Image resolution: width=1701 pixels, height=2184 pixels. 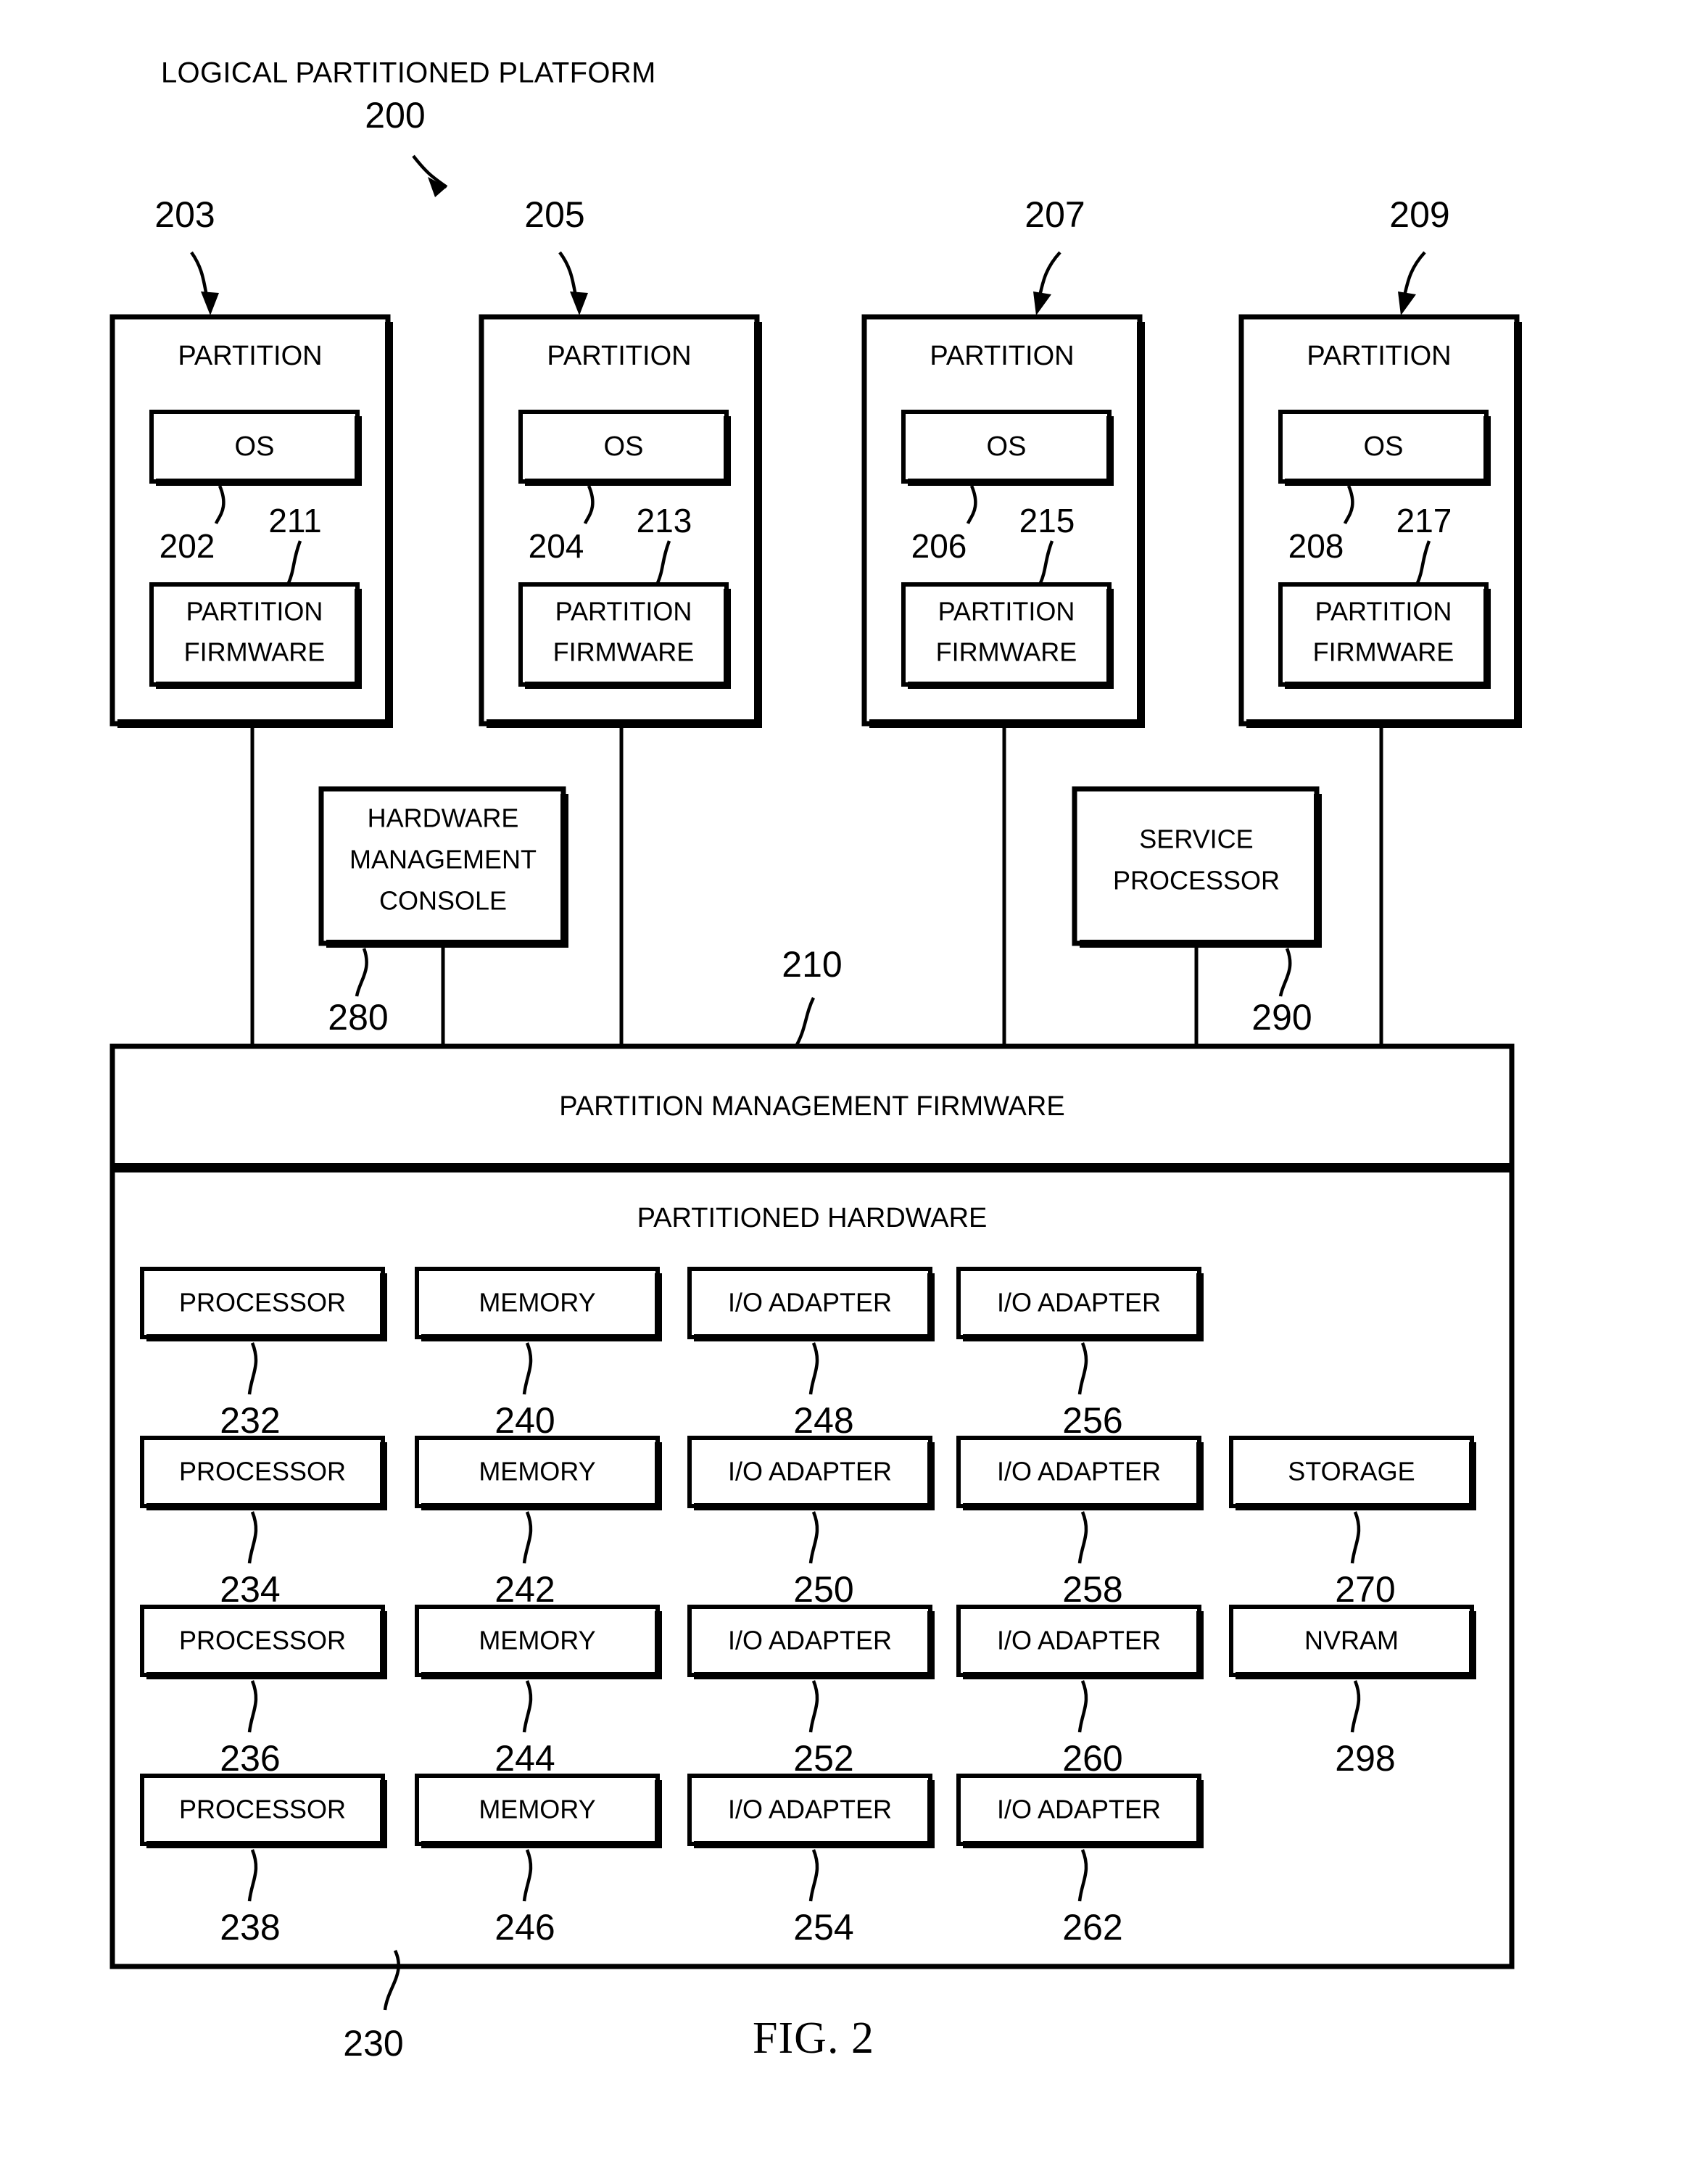 I want to click on hw-label-r4c3: I/O ADAPTER, so click(x=810, y=1810).